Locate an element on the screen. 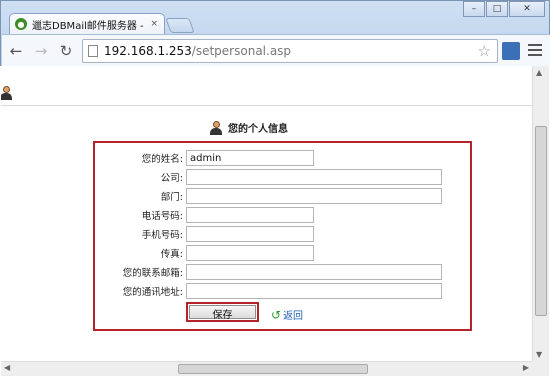  page-title-row: 您的个人信息 is located at coordinates (248, 127).